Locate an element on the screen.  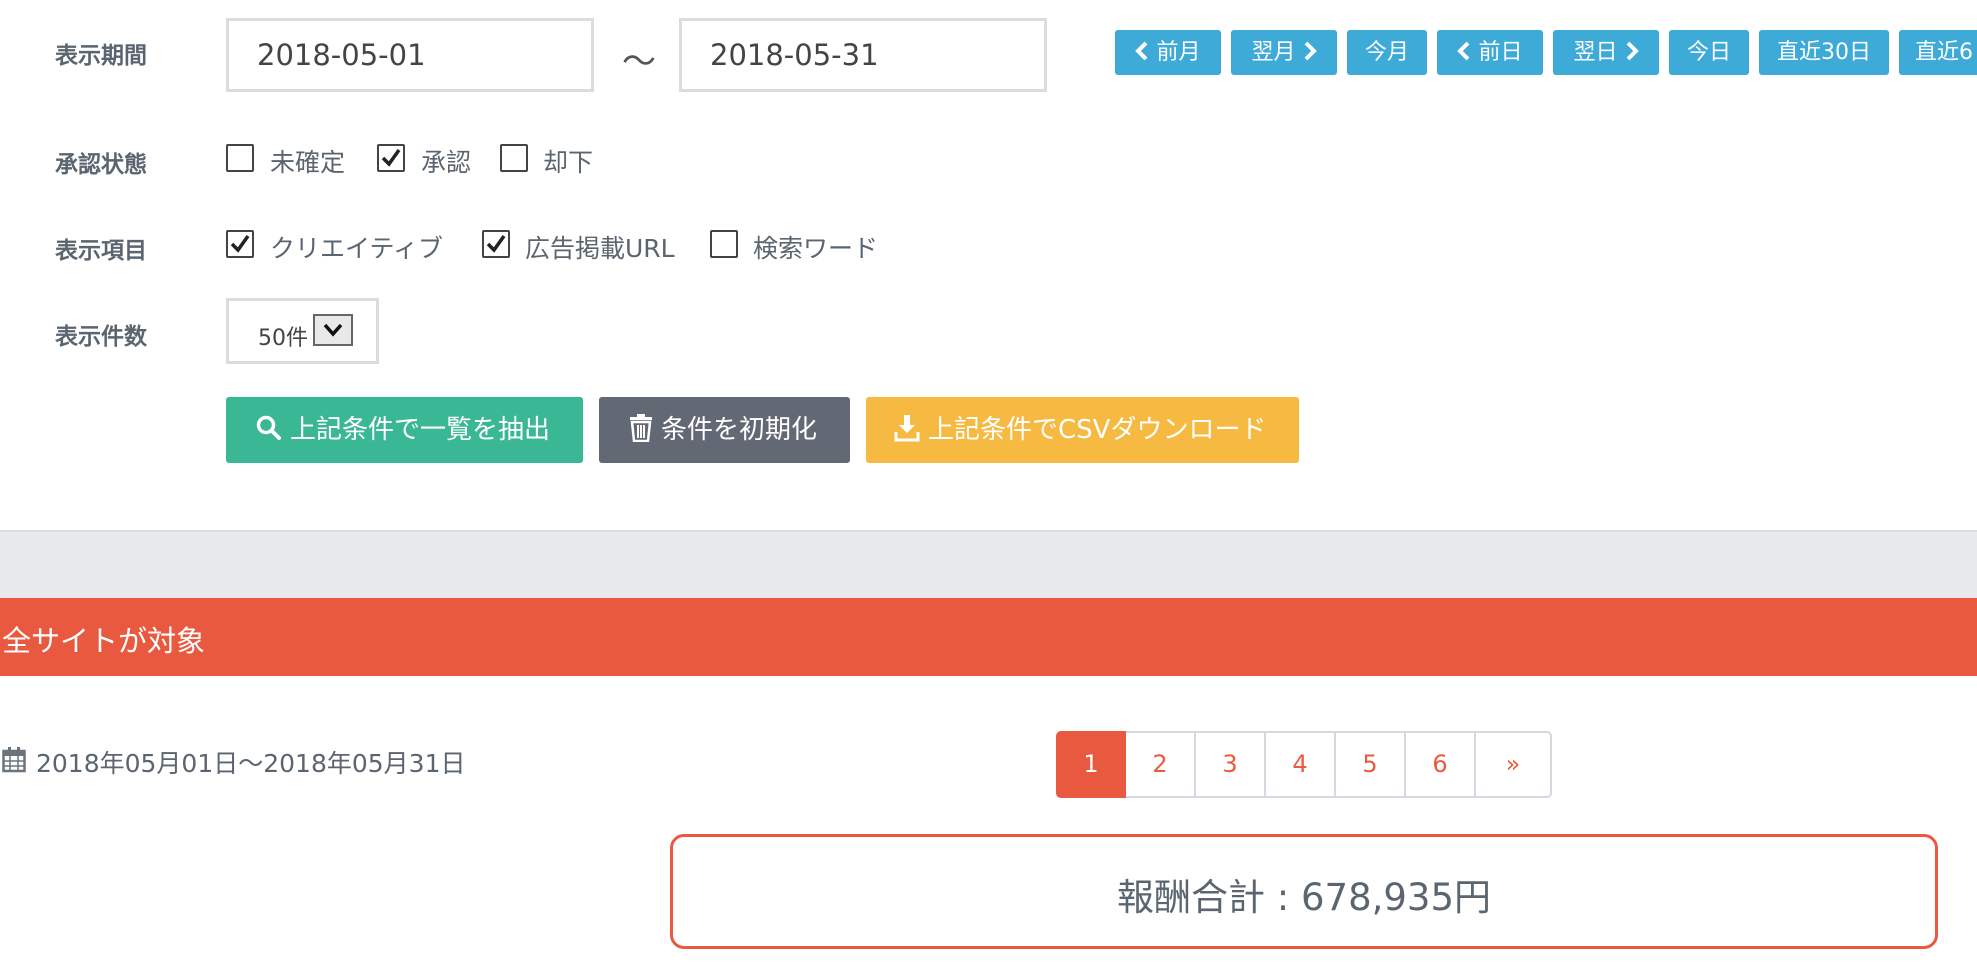
date-from-input: 2018-05-01 is located at coordinates (410, 55).